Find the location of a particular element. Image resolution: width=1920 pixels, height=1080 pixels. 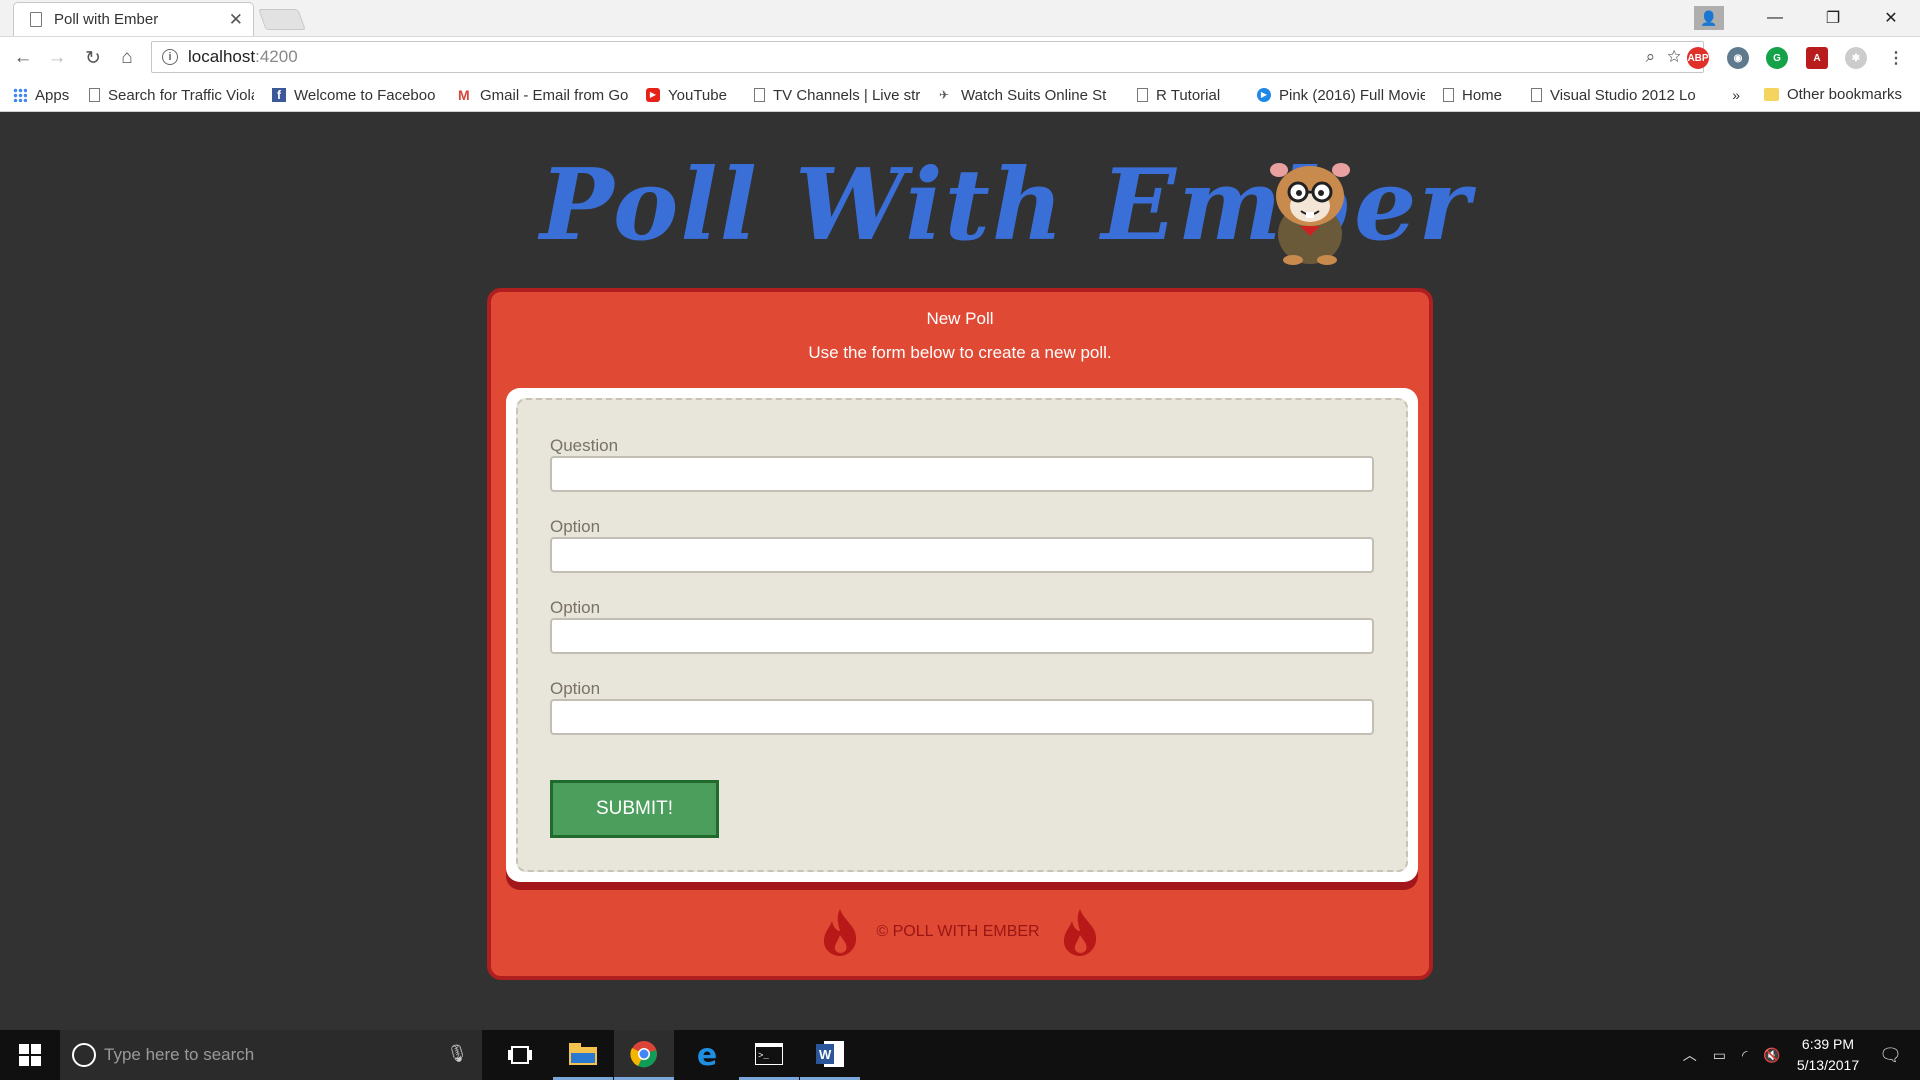

card-title: New Poll is located at coordinates (960, 318).